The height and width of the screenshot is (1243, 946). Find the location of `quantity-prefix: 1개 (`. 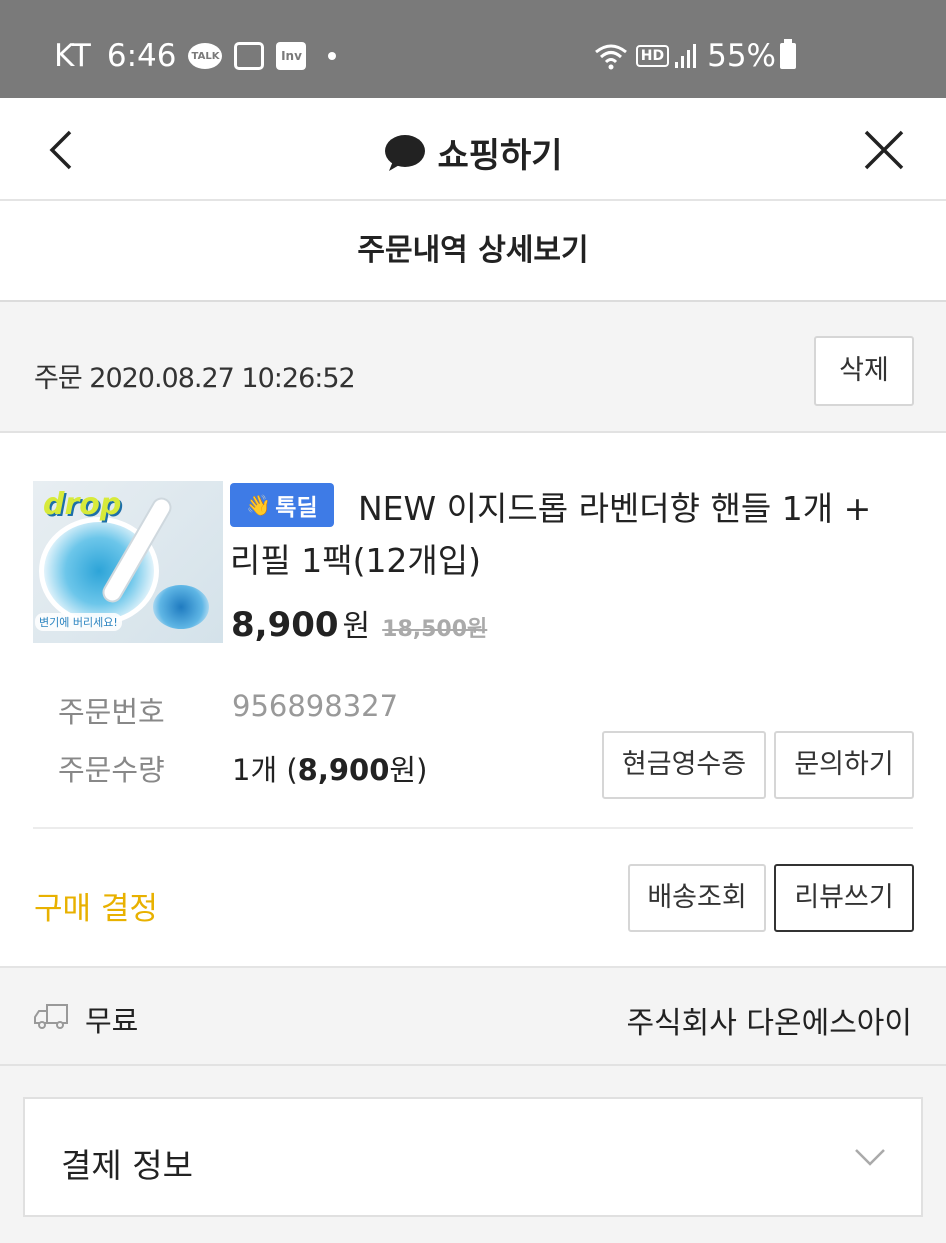

quantity-prefix: 1개 ( is located at coordinates (265, 770).